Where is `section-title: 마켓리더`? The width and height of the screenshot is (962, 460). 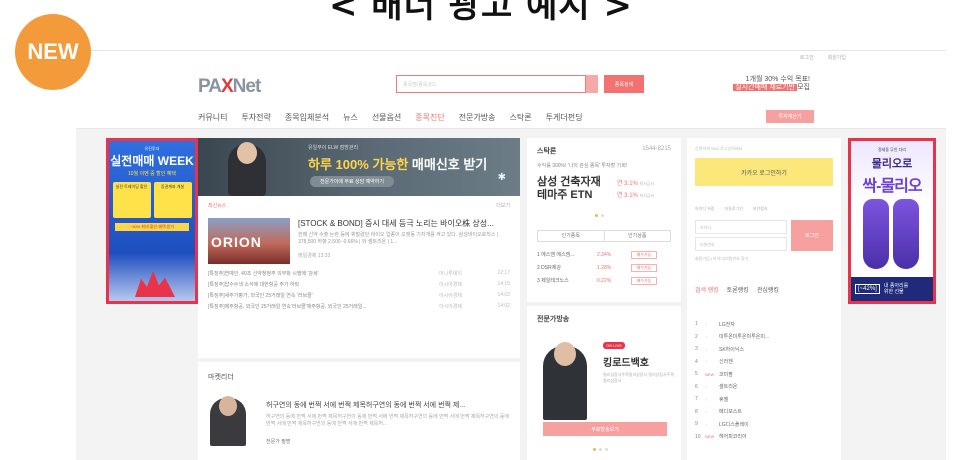
section-title: 마켓리더 is located at coordinates (221, 377).